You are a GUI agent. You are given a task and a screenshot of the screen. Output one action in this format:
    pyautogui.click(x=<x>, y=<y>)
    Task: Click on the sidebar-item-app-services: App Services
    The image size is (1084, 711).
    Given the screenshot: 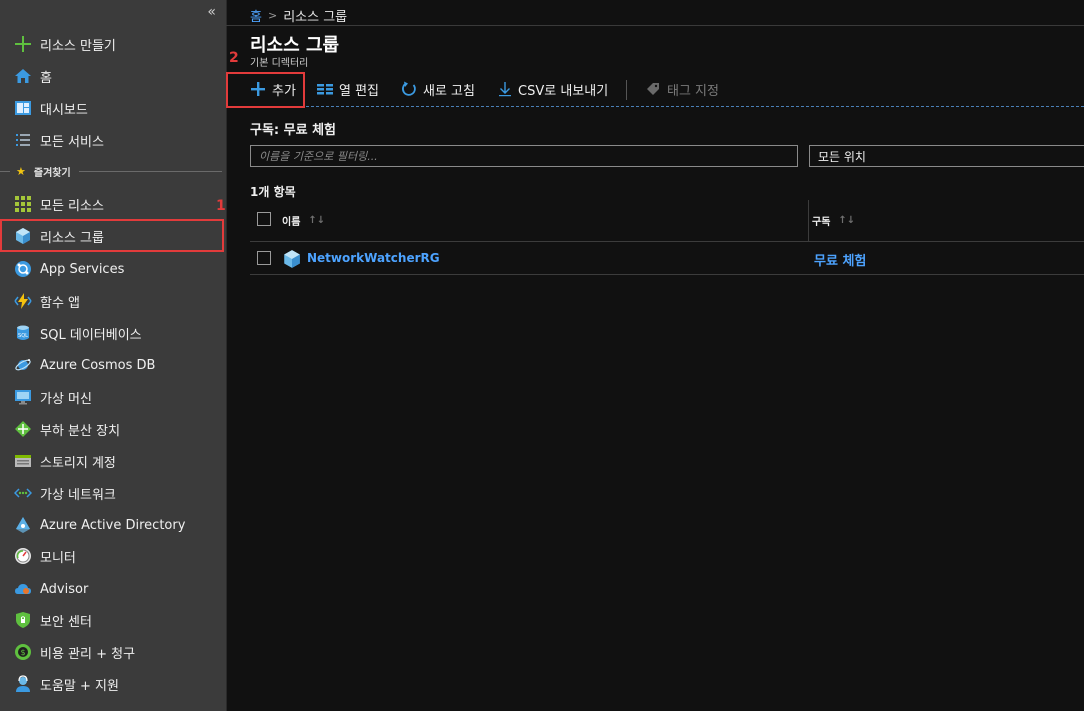 What is the action you would take?
    pyautogui.click(x=113, y=269)
    